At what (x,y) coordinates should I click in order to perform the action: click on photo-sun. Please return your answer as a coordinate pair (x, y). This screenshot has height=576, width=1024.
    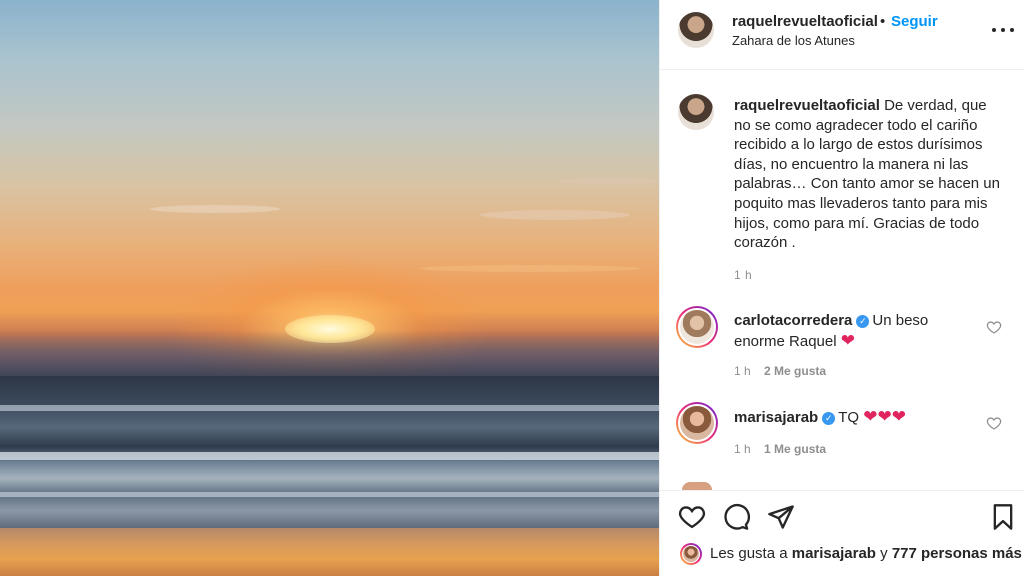
    Looking at the image, I should click on (330, 329).